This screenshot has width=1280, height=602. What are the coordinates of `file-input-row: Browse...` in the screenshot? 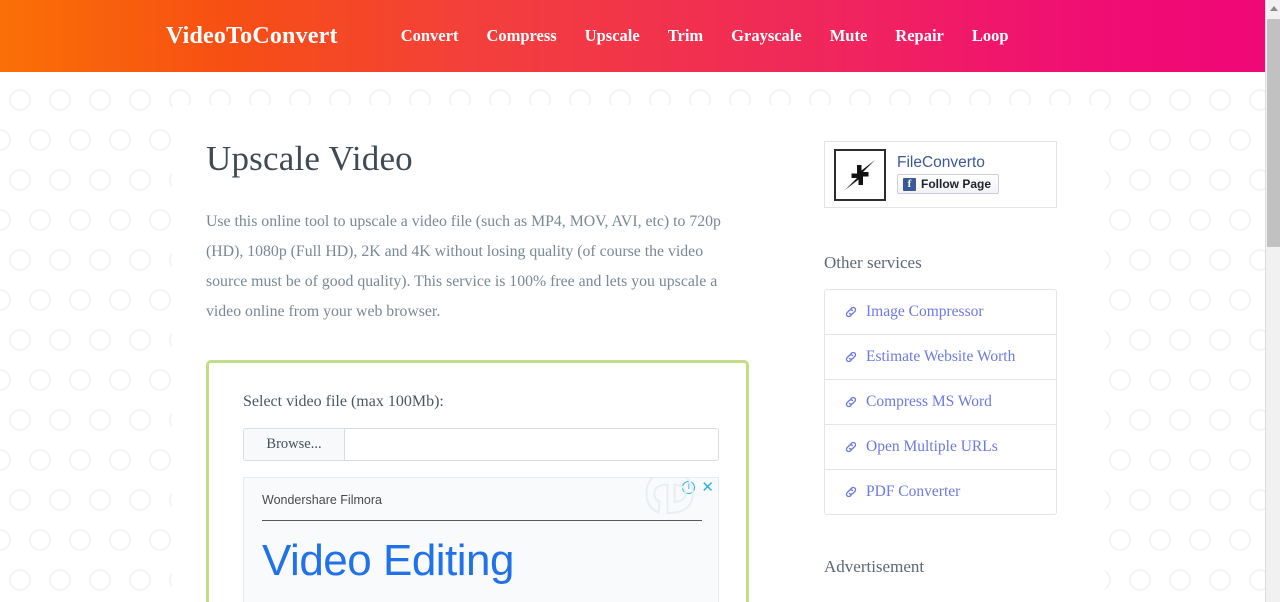 It's located at (481, 445).